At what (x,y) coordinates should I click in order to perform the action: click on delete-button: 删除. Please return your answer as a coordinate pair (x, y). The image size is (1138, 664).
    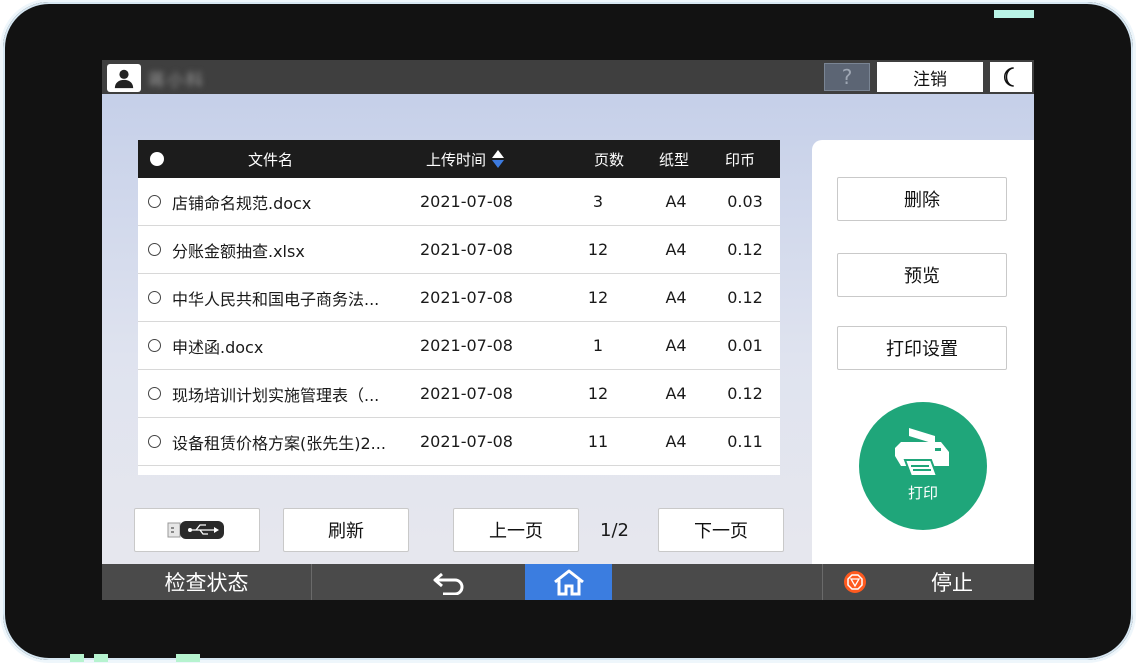
    Looking at the image, I should click on (922, 199).